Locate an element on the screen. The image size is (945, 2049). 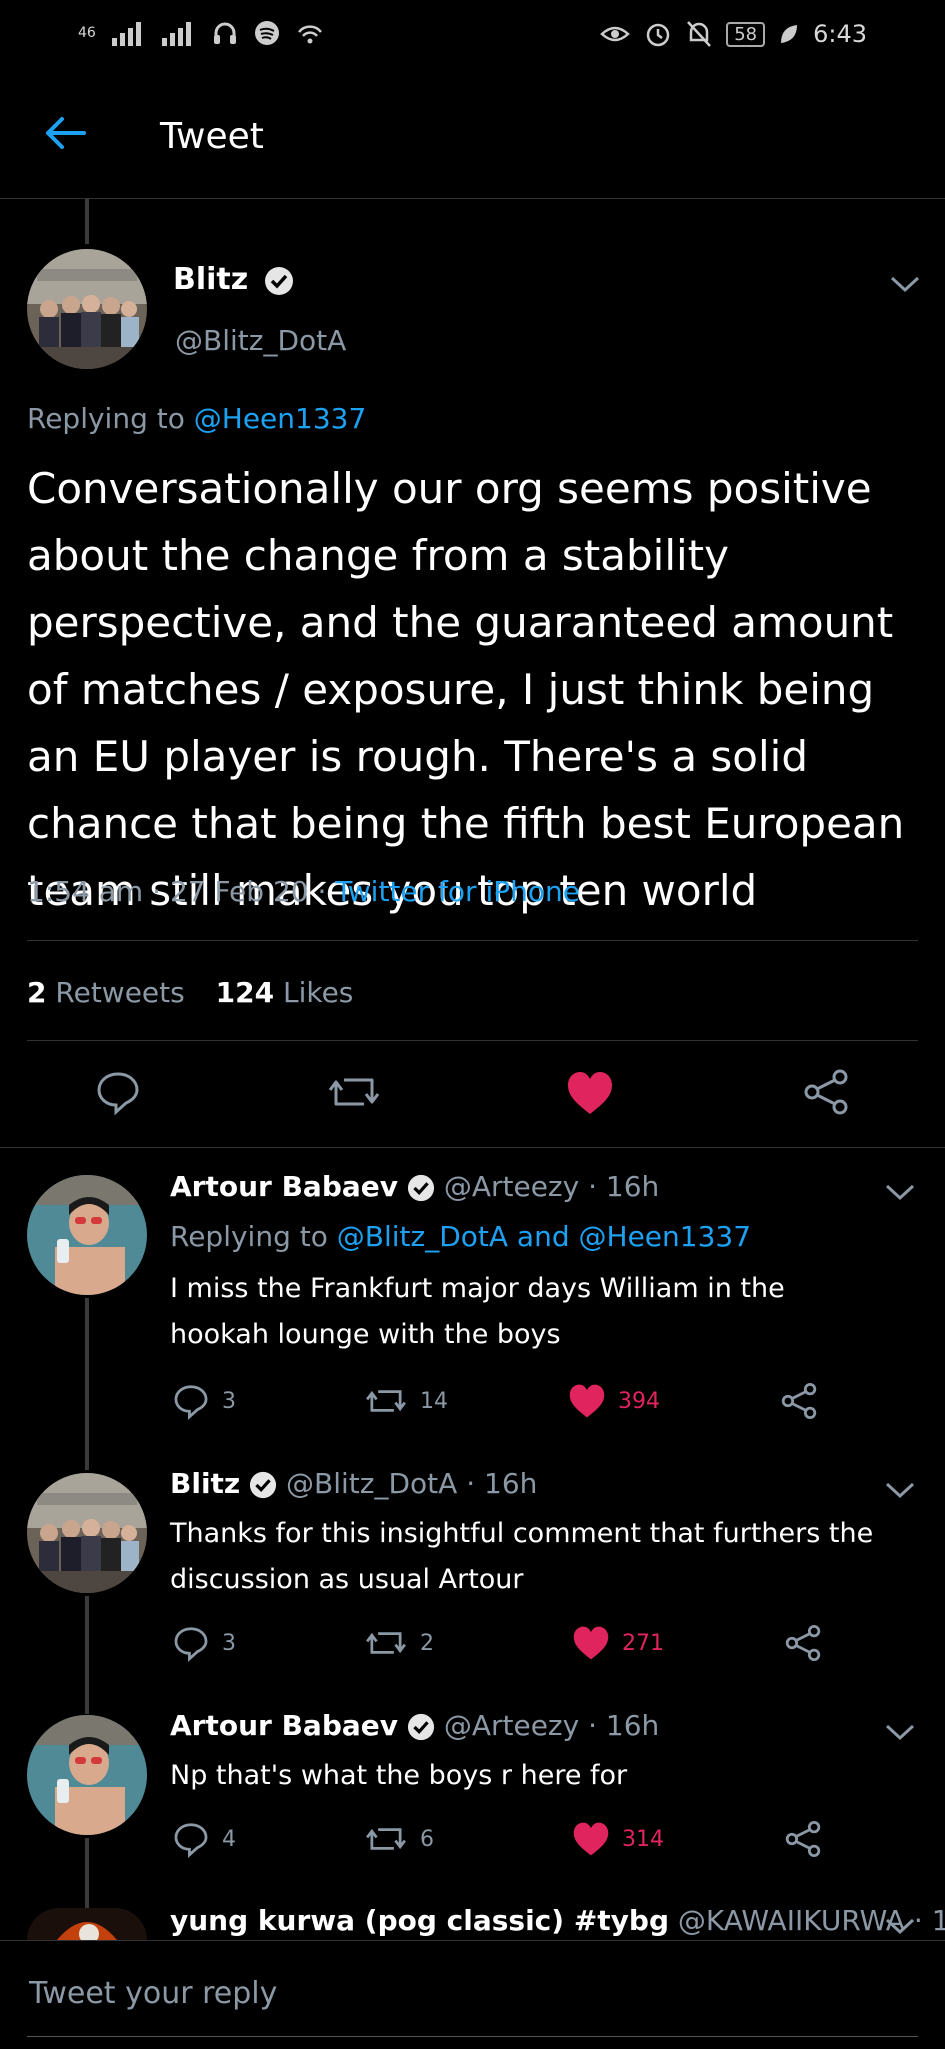
tweet-meta: 1:54 am · 27 Feb 20 · Twitter for iPhone is located at coordinates (303, 891).